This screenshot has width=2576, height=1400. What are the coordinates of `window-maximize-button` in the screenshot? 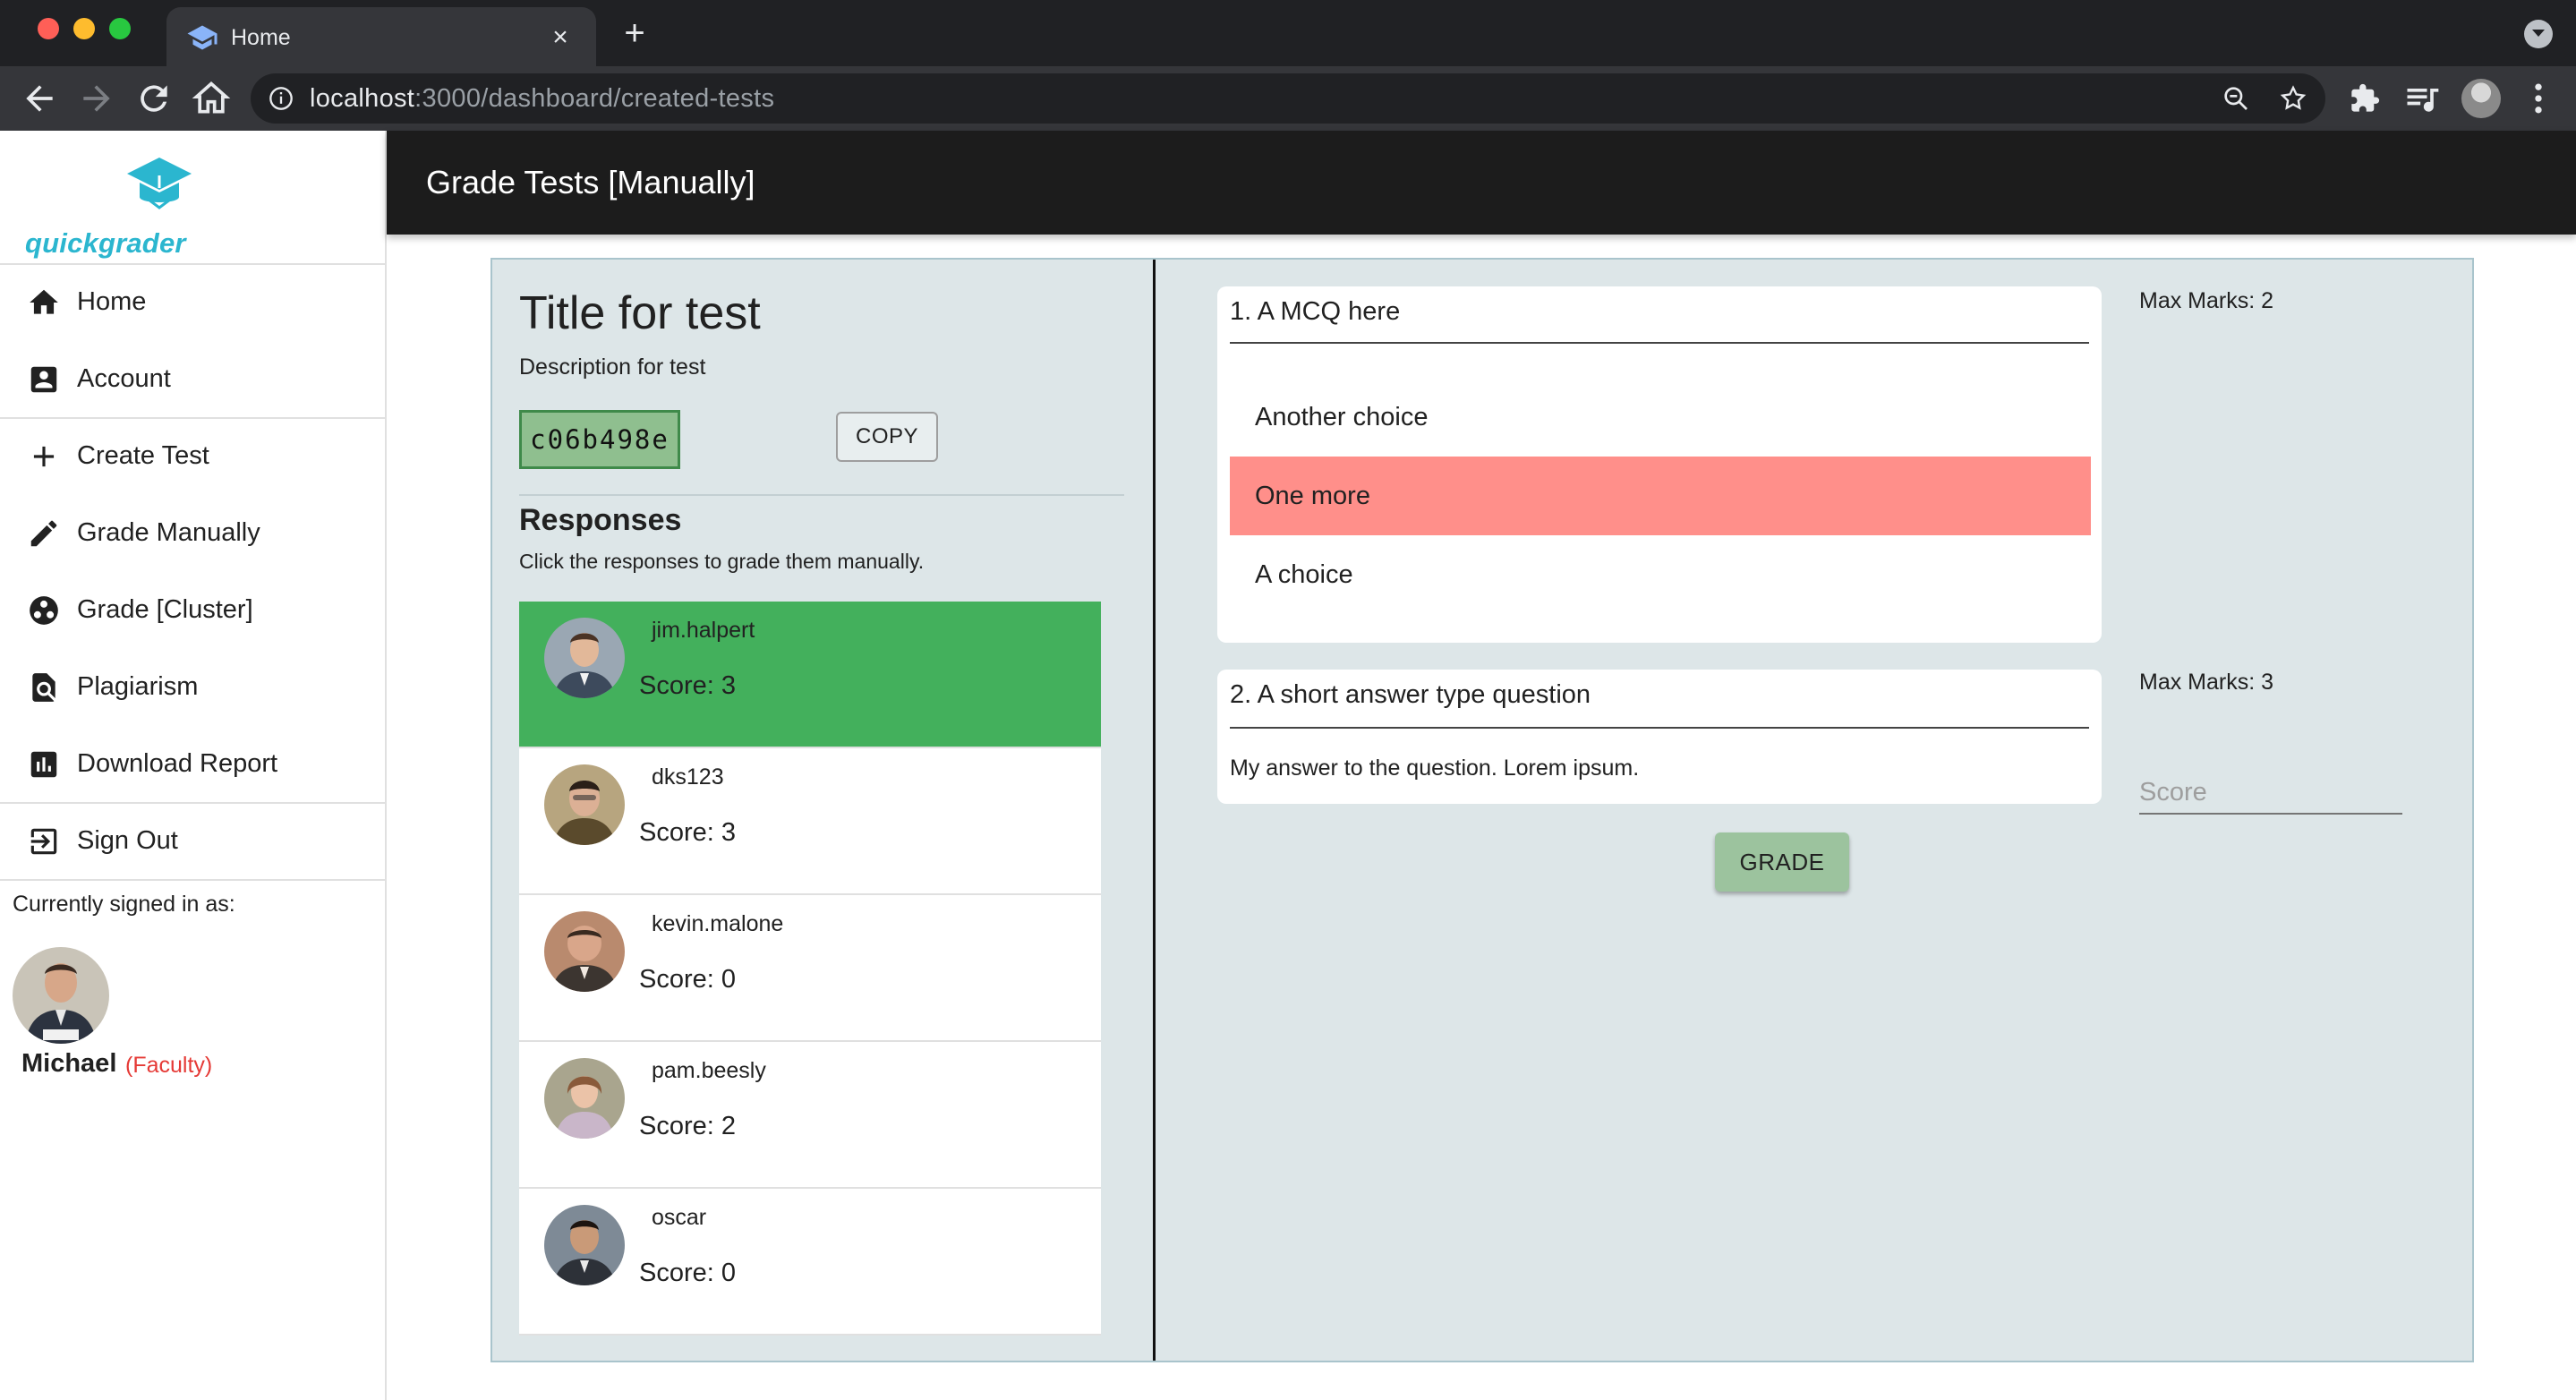 It's located at (120, 28).